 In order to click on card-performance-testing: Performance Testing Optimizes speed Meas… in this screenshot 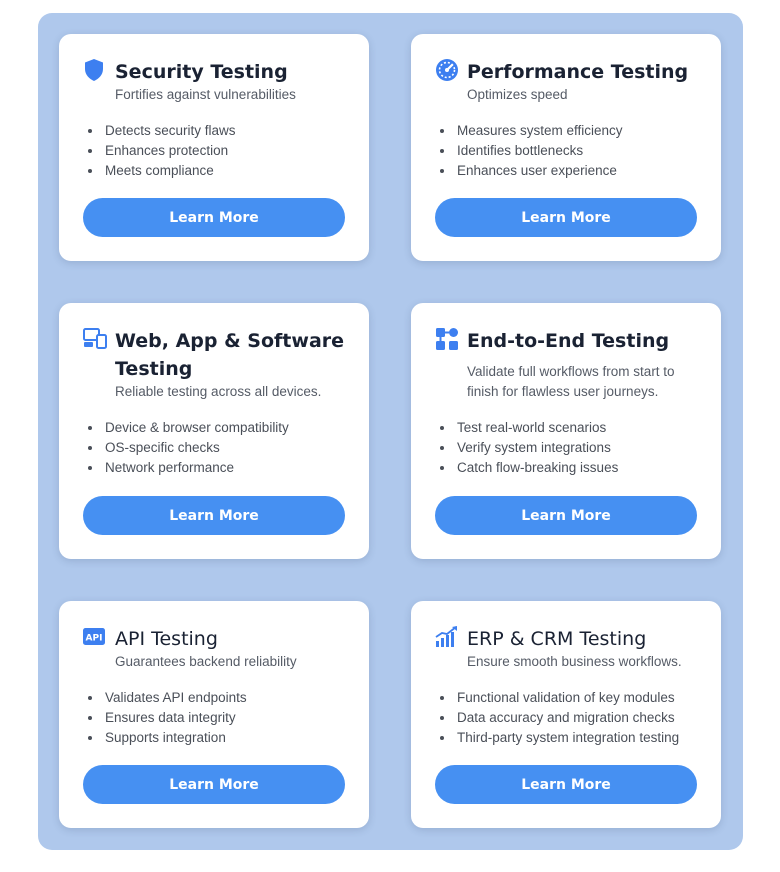, I will do `click(566, 147)`.